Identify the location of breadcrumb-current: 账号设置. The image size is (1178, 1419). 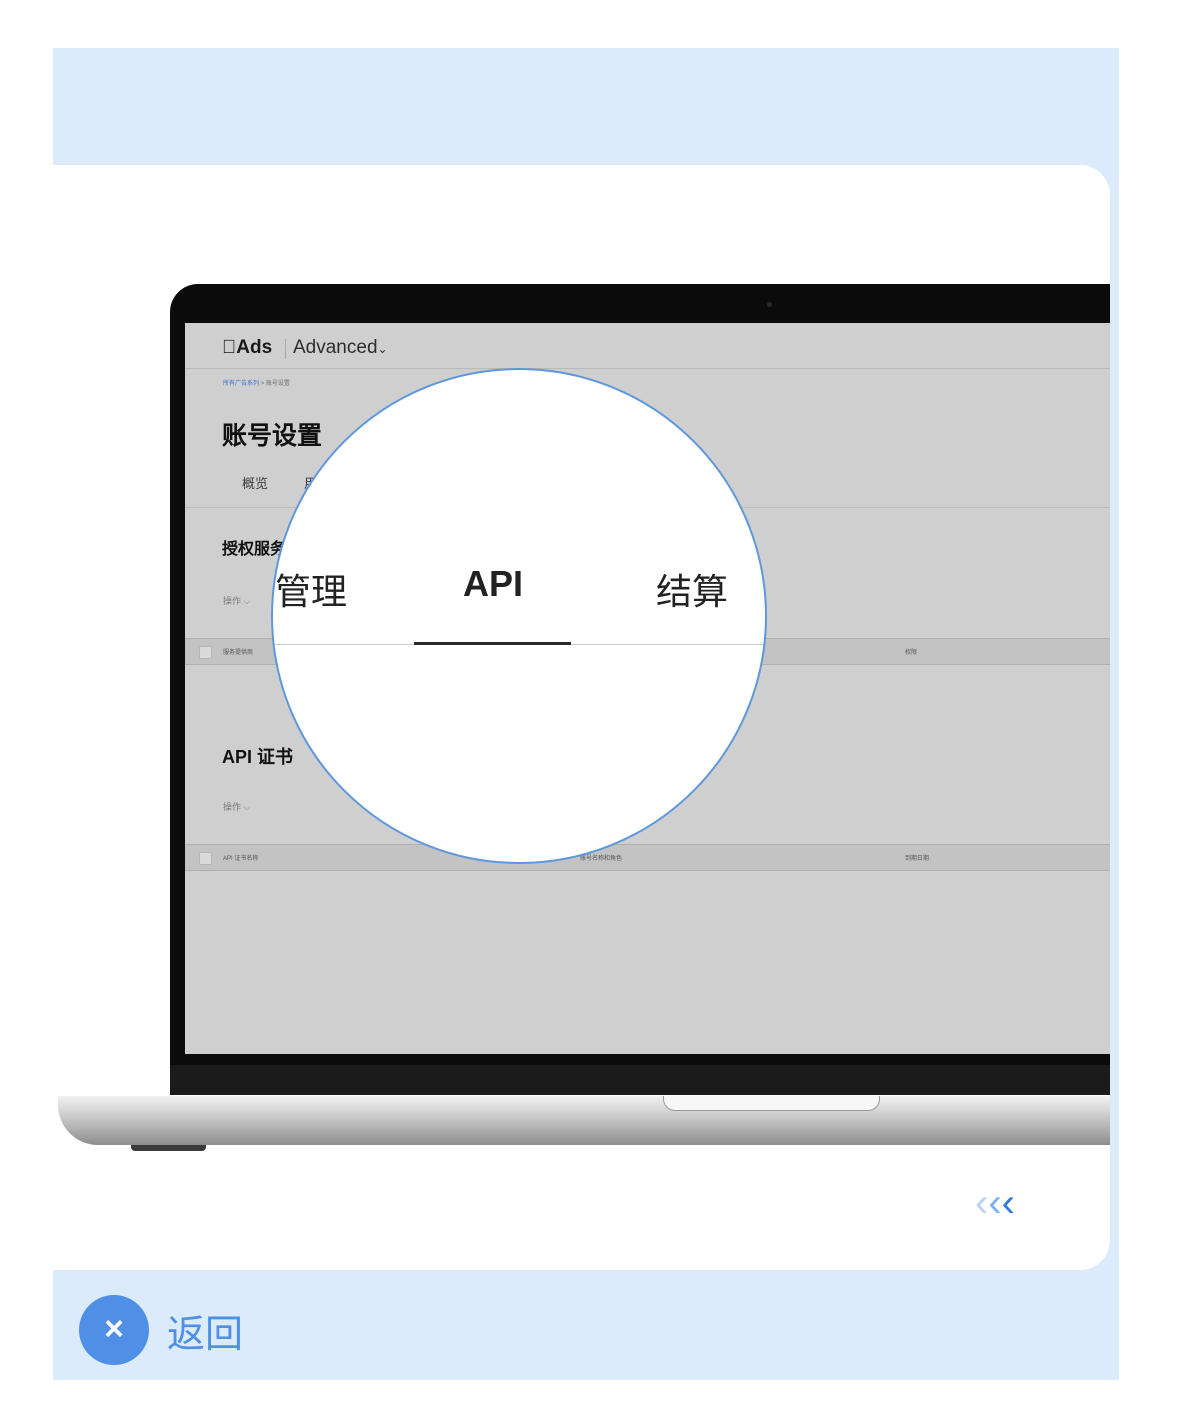
(277, 384).